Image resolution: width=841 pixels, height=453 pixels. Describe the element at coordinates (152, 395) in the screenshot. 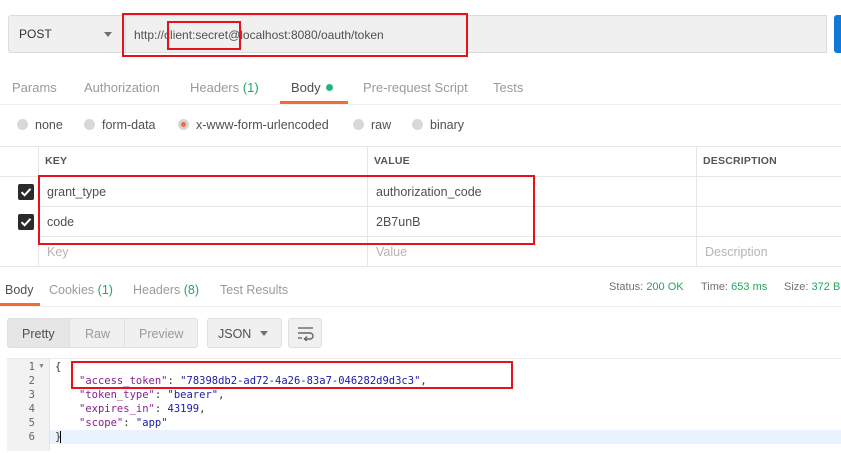

I see `code-line: "token_type": "bearer",` at that location.